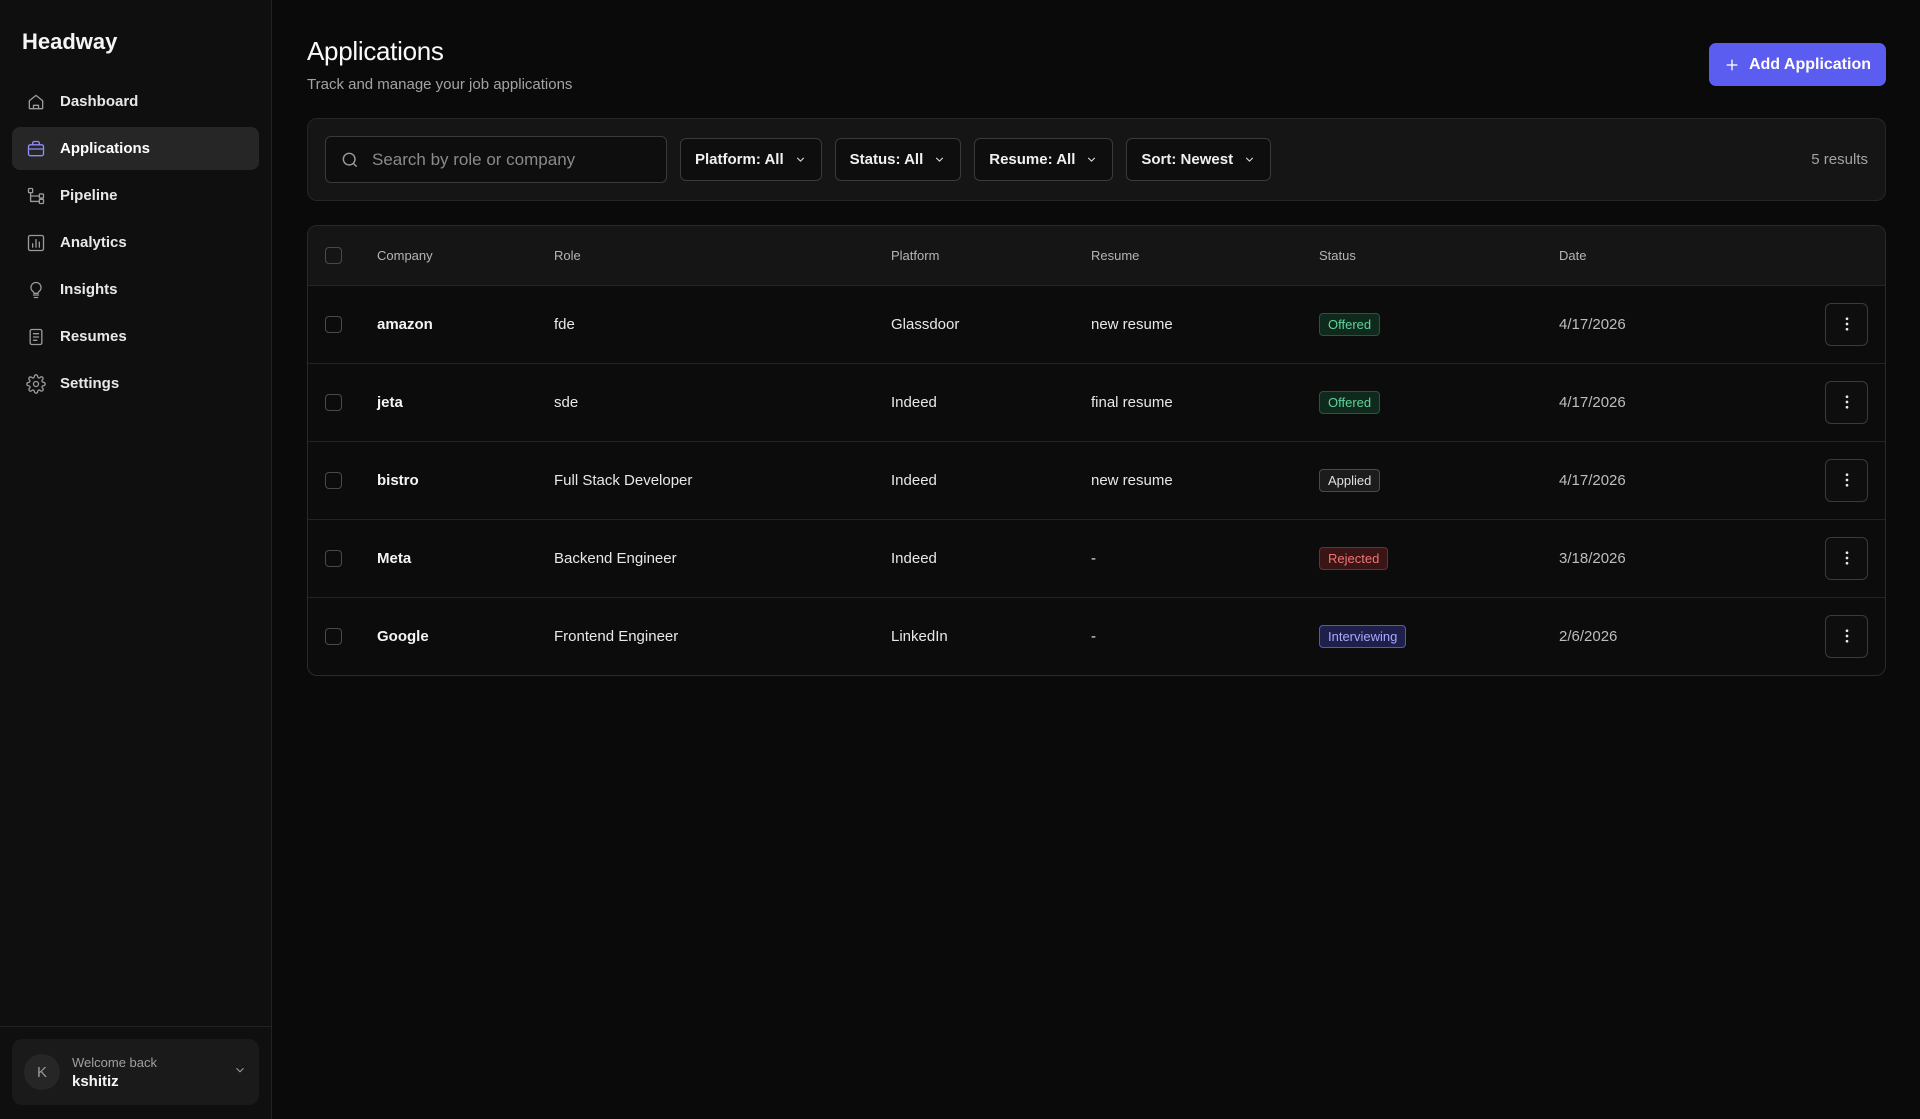 This screenshot has width=1920, height=1119. I want to click on search-input, so click(512, 159).